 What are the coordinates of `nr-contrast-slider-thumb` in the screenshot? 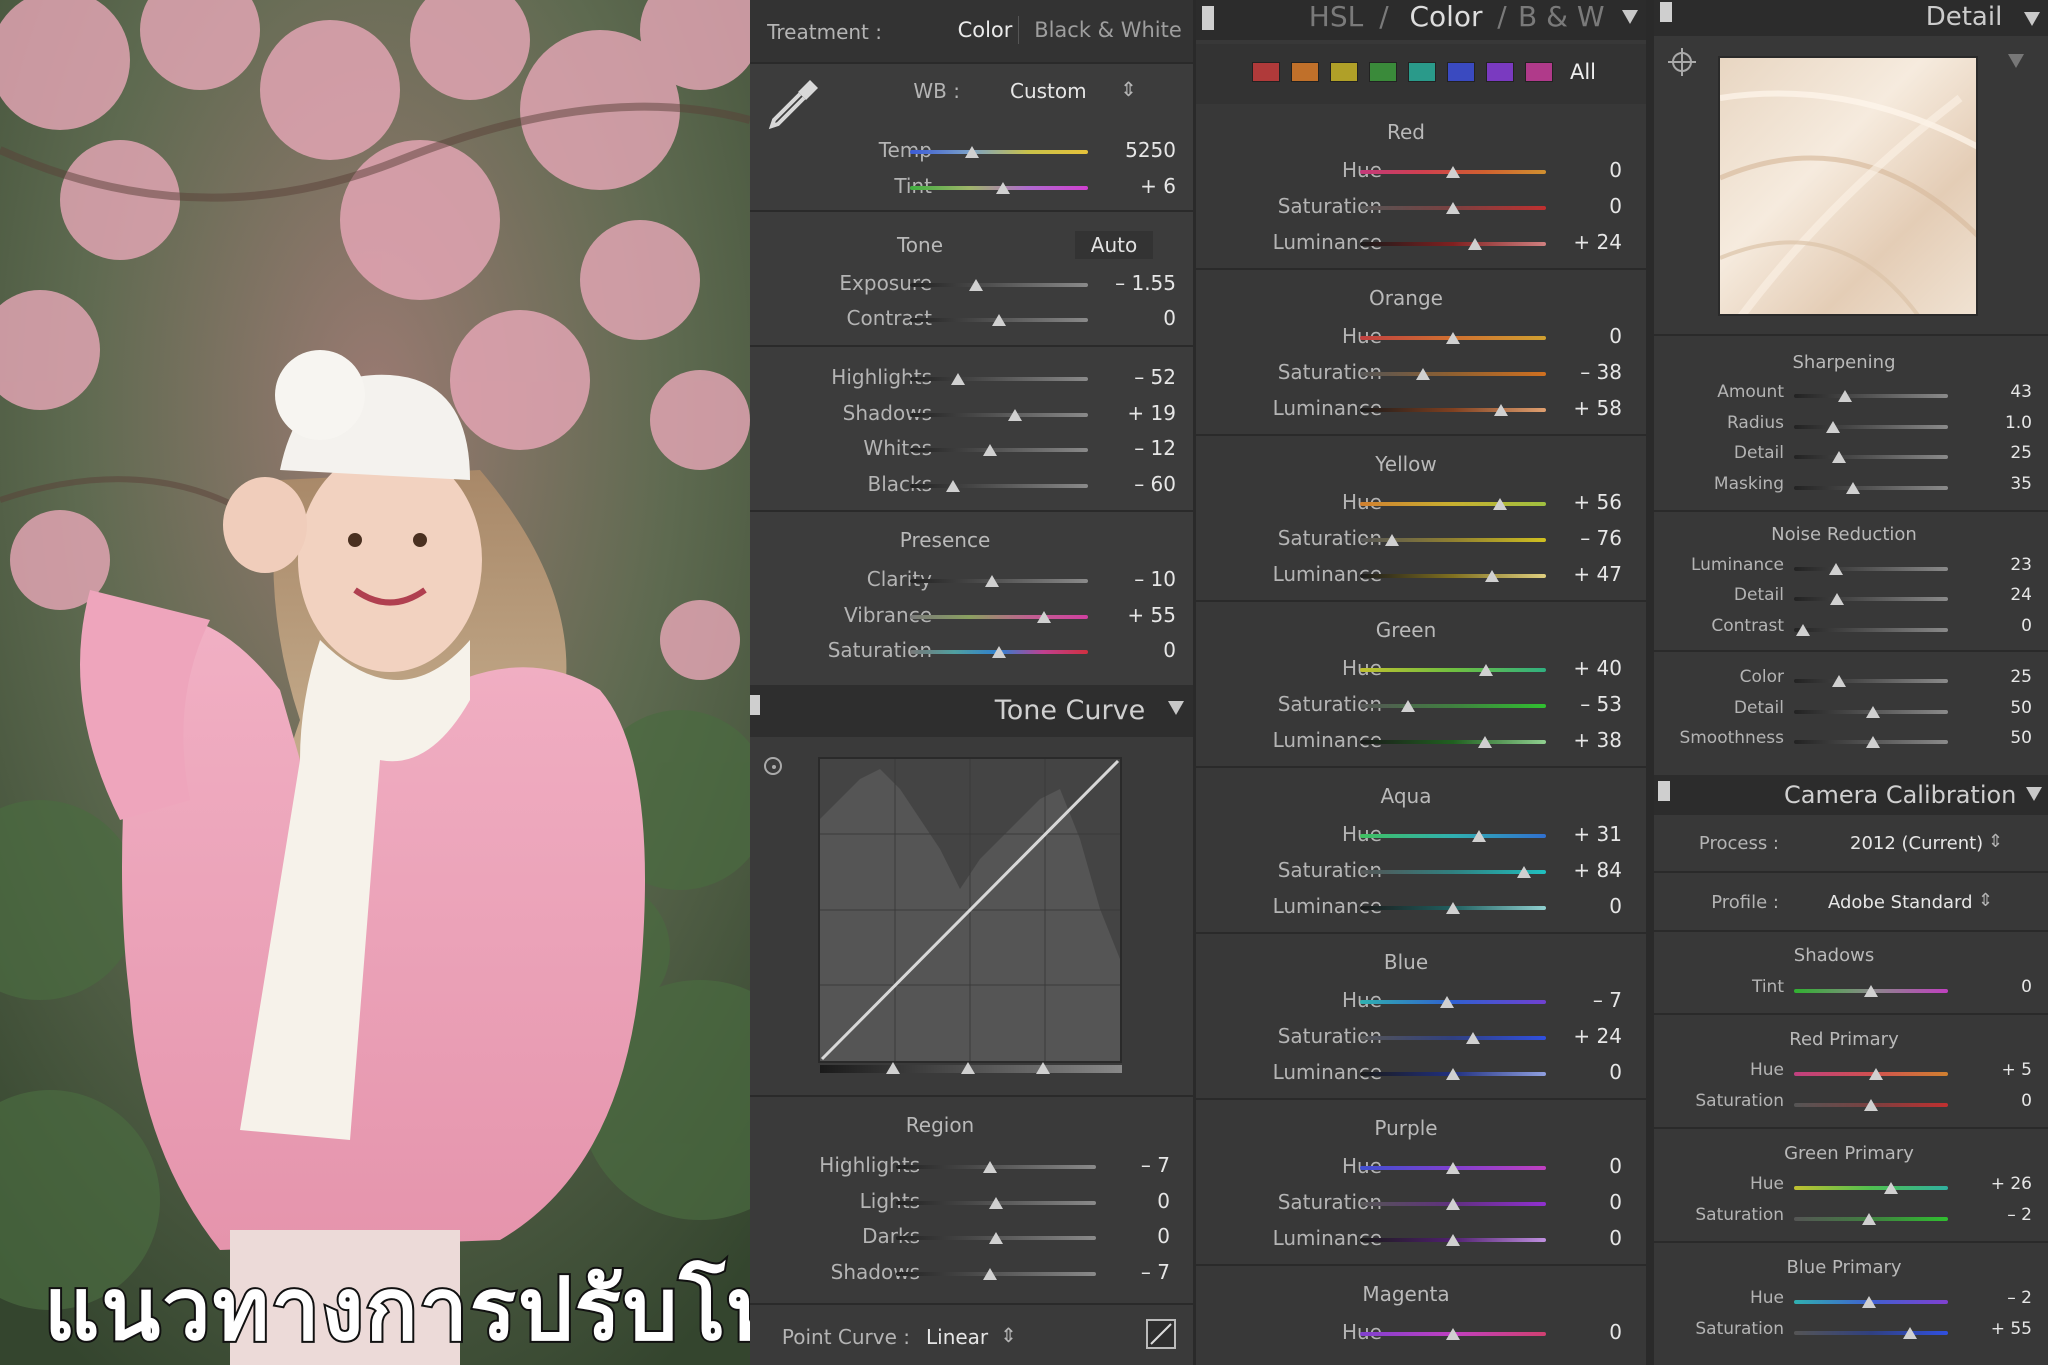 It's located at (1803, 630).